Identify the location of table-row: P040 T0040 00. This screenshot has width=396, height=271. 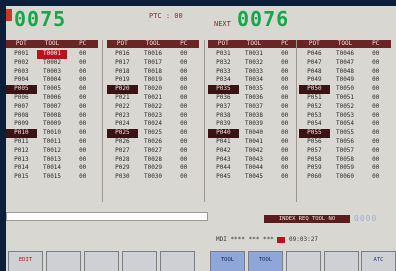
(254, 133).